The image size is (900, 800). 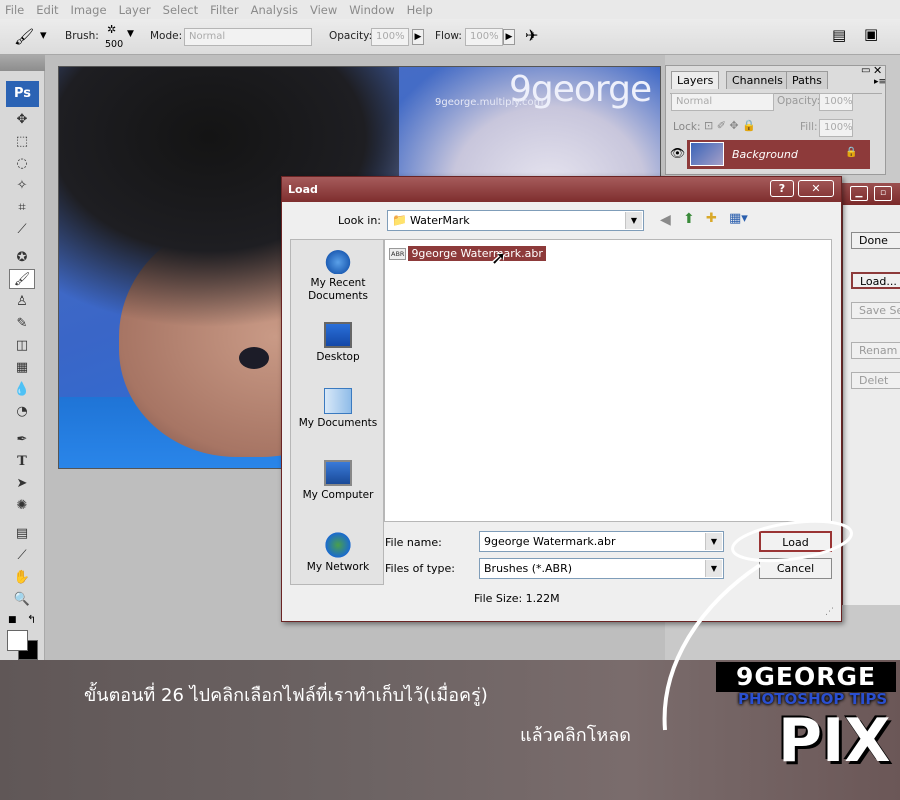 What do you see at coordinates (515, 220) in the screenshot?
I see `look-in-select: 📁 WaterMark ▼` at bounding box center [515, 220].